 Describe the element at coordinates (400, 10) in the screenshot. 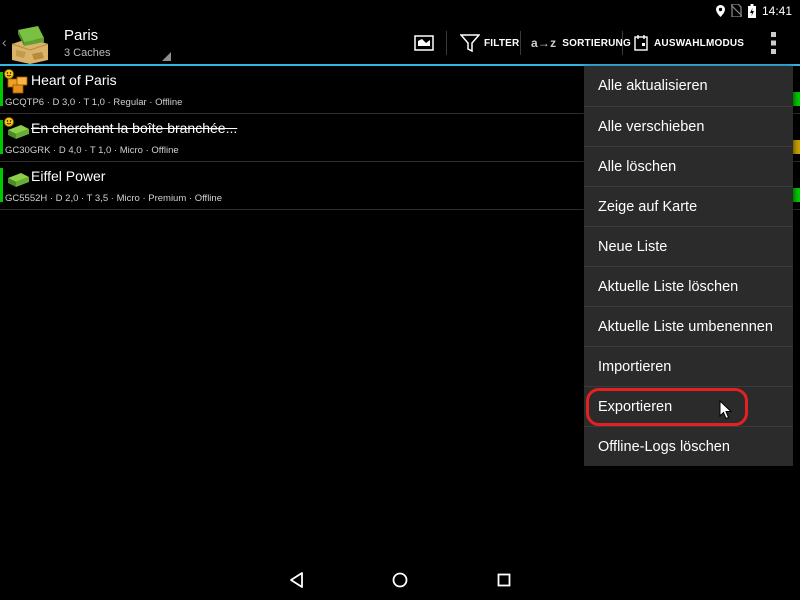

I see `status-bar: 14:41` at that location.